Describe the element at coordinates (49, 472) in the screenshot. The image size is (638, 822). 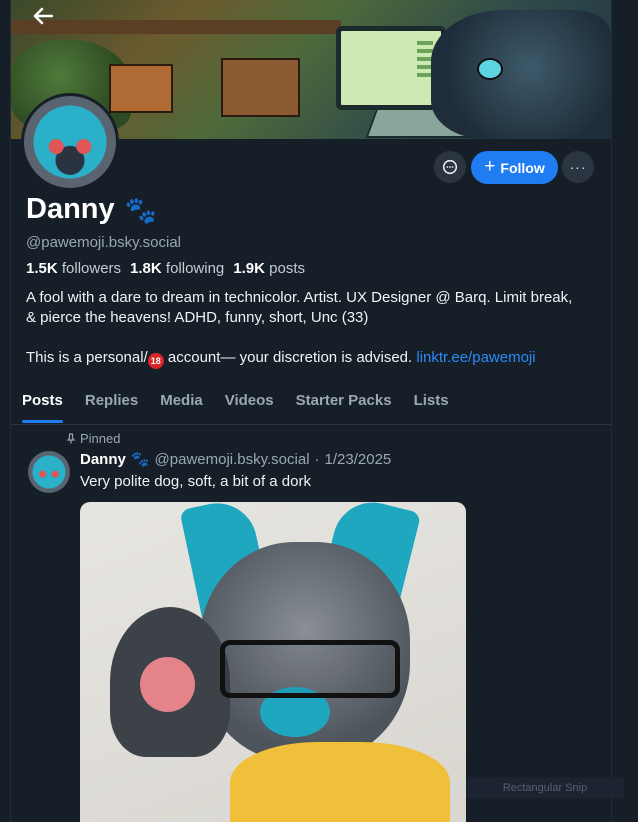
I see `post-author-avatar` at that location.